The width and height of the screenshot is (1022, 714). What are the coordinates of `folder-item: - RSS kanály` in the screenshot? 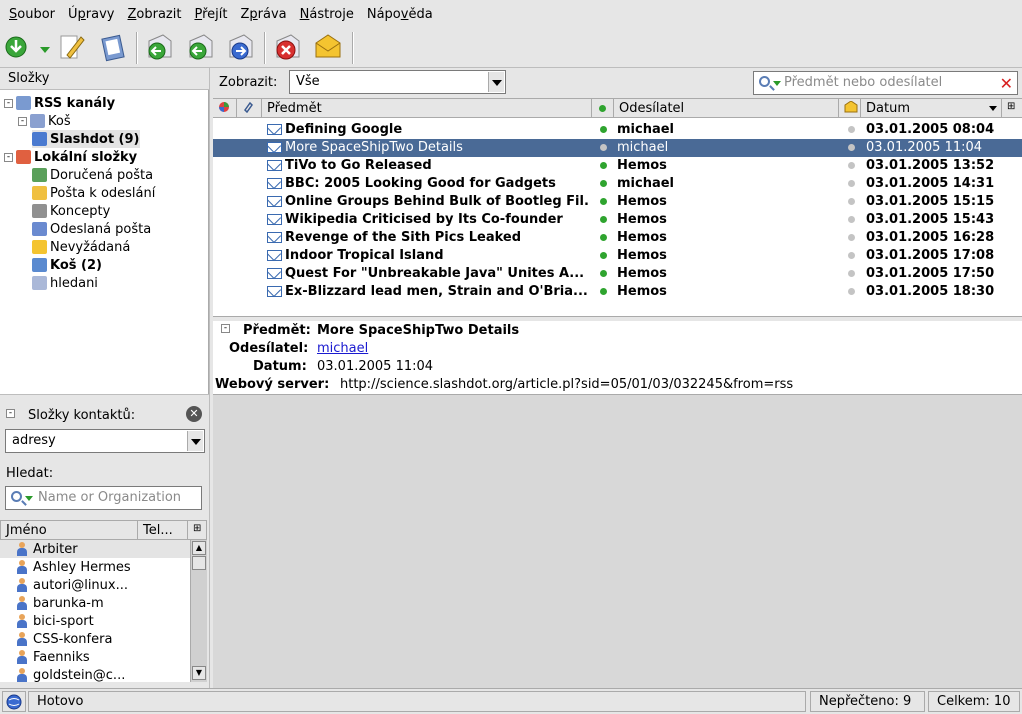 It's located at (59, 103).